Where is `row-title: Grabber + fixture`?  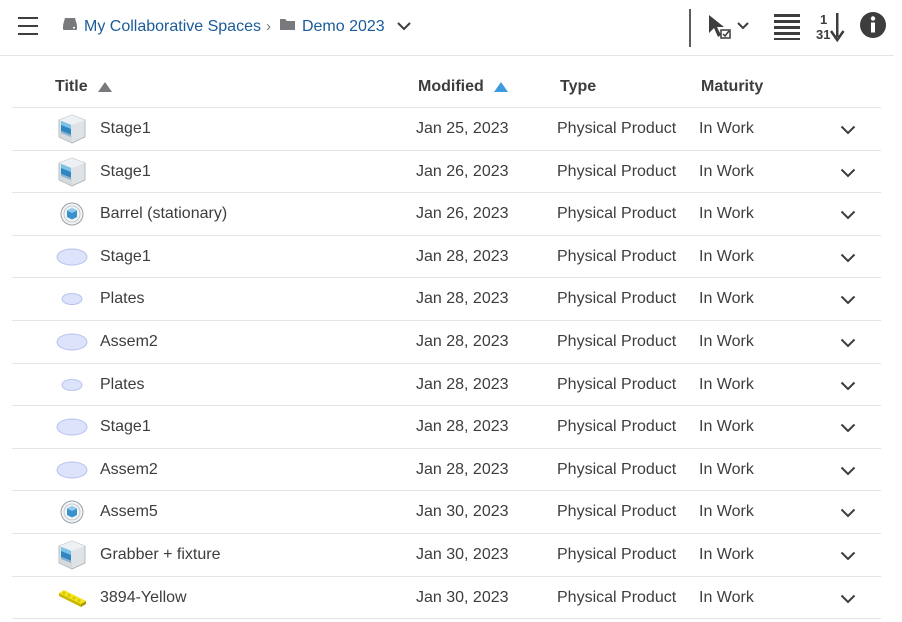
row-title: Grabber + fixture is located at coordinates (160, 554).